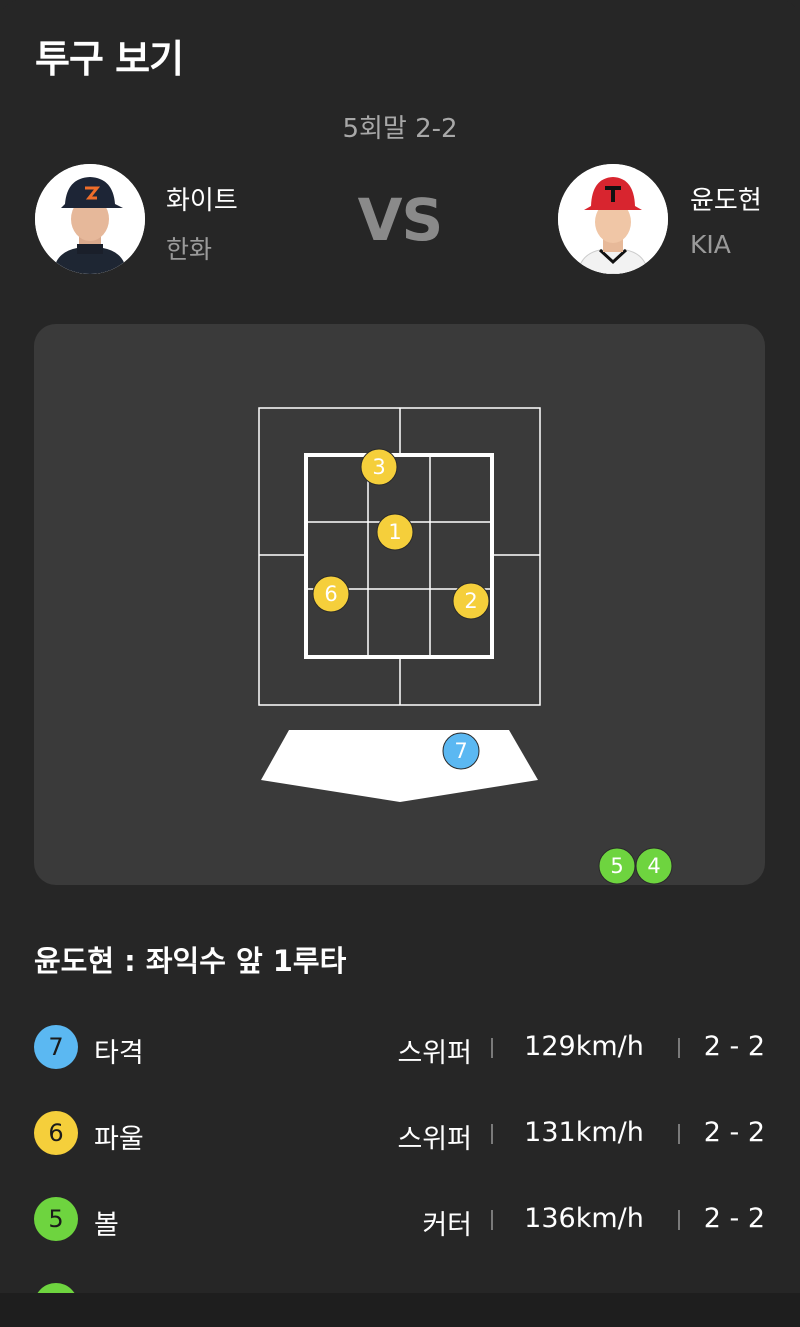 This screenshot has width=800, height=1327. Describe the element at coordinates (584, 1218) in the screenshot. I see `pitch-speed: 136km/h` at that location.